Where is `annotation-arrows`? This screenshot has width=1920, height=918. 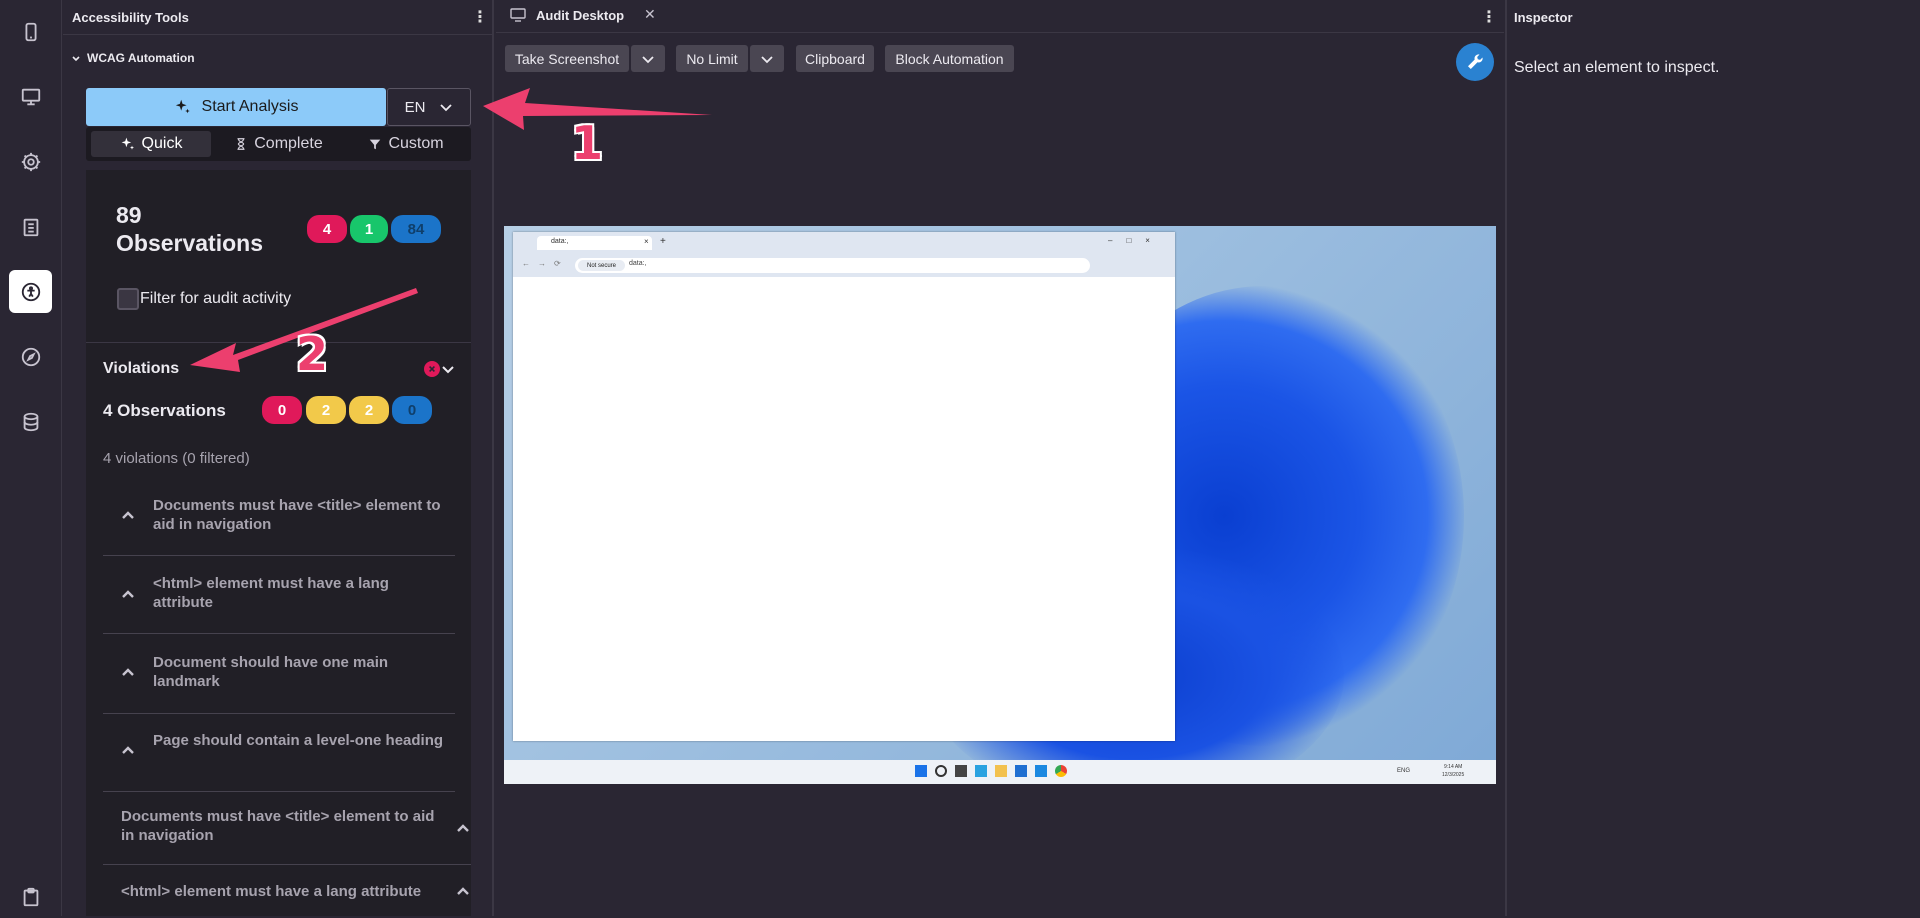
annotation-arrows is located at coordinates (451, 230).